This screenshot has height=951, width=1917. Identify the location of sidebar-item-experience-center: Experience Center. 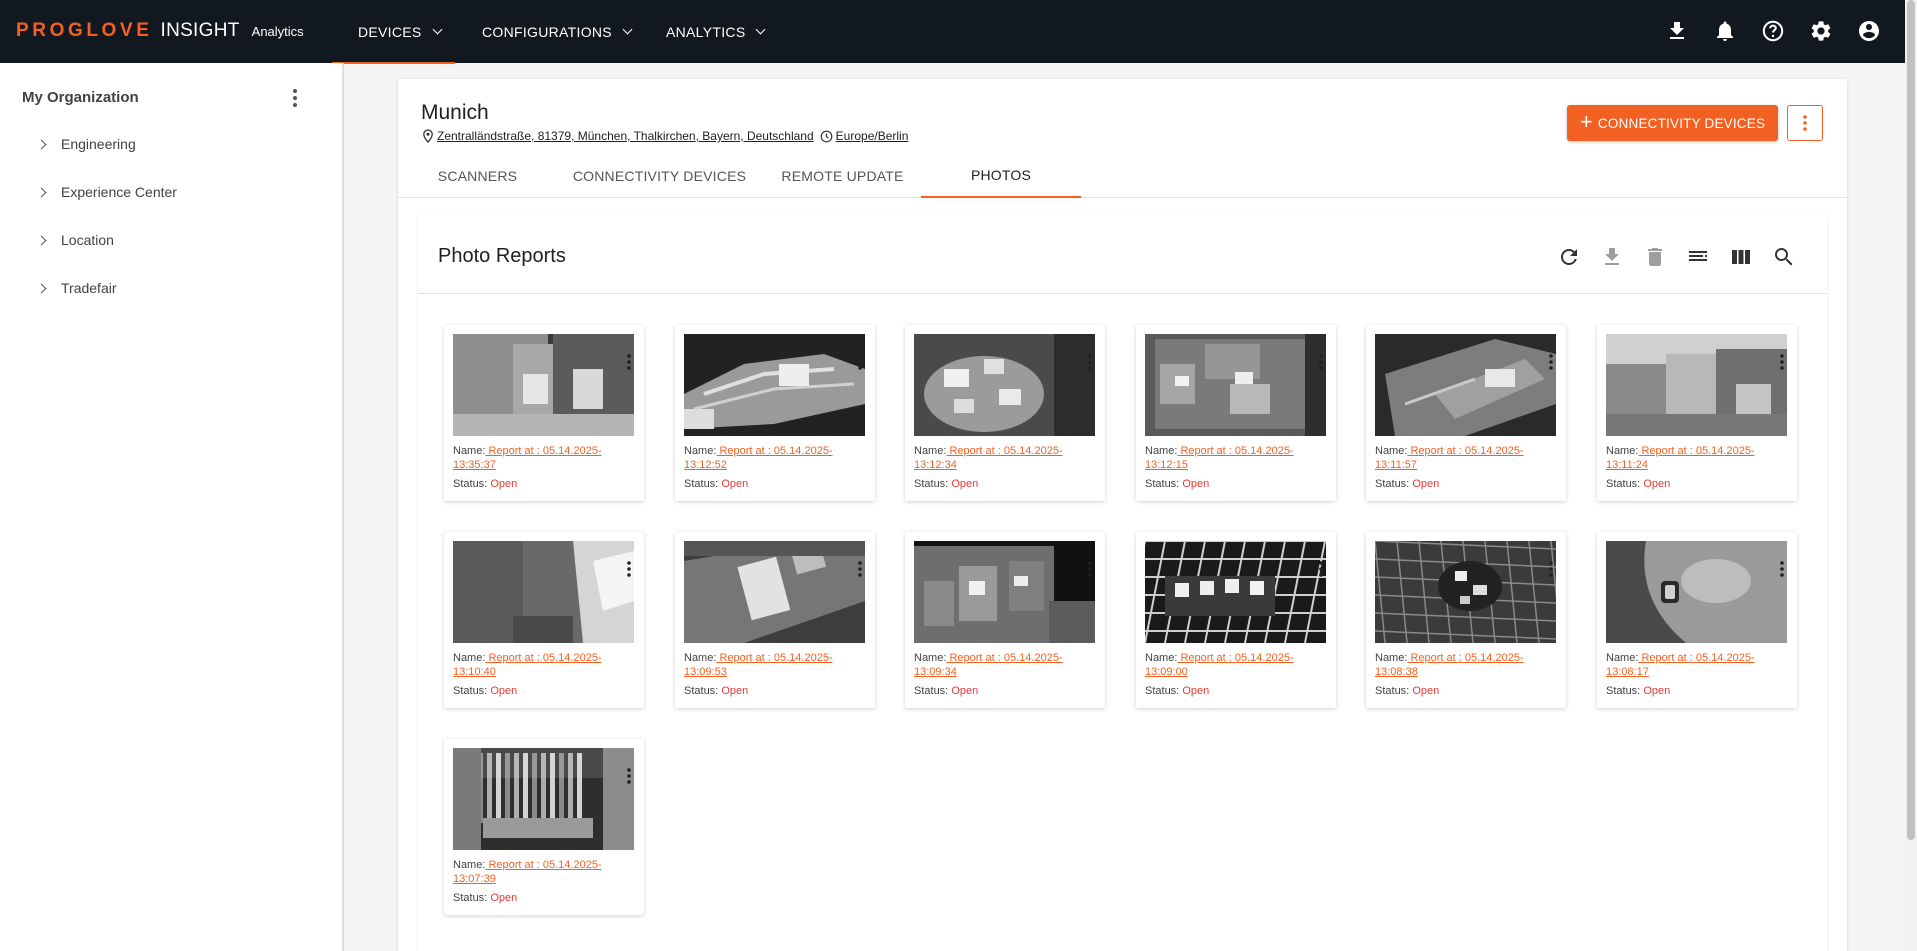
(106, 192).